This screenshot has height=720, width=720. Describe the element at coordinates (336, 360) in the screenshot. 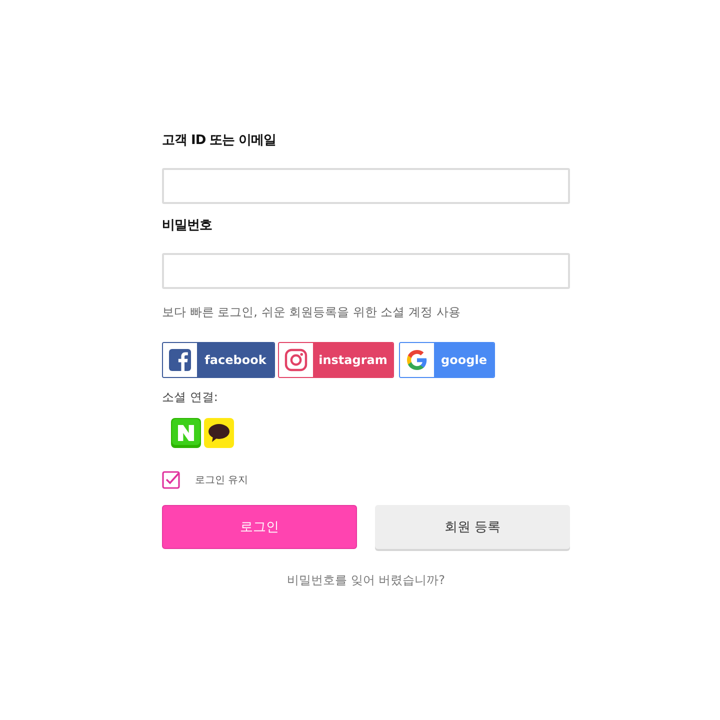

I see `social-login-button: instagram` at that location.